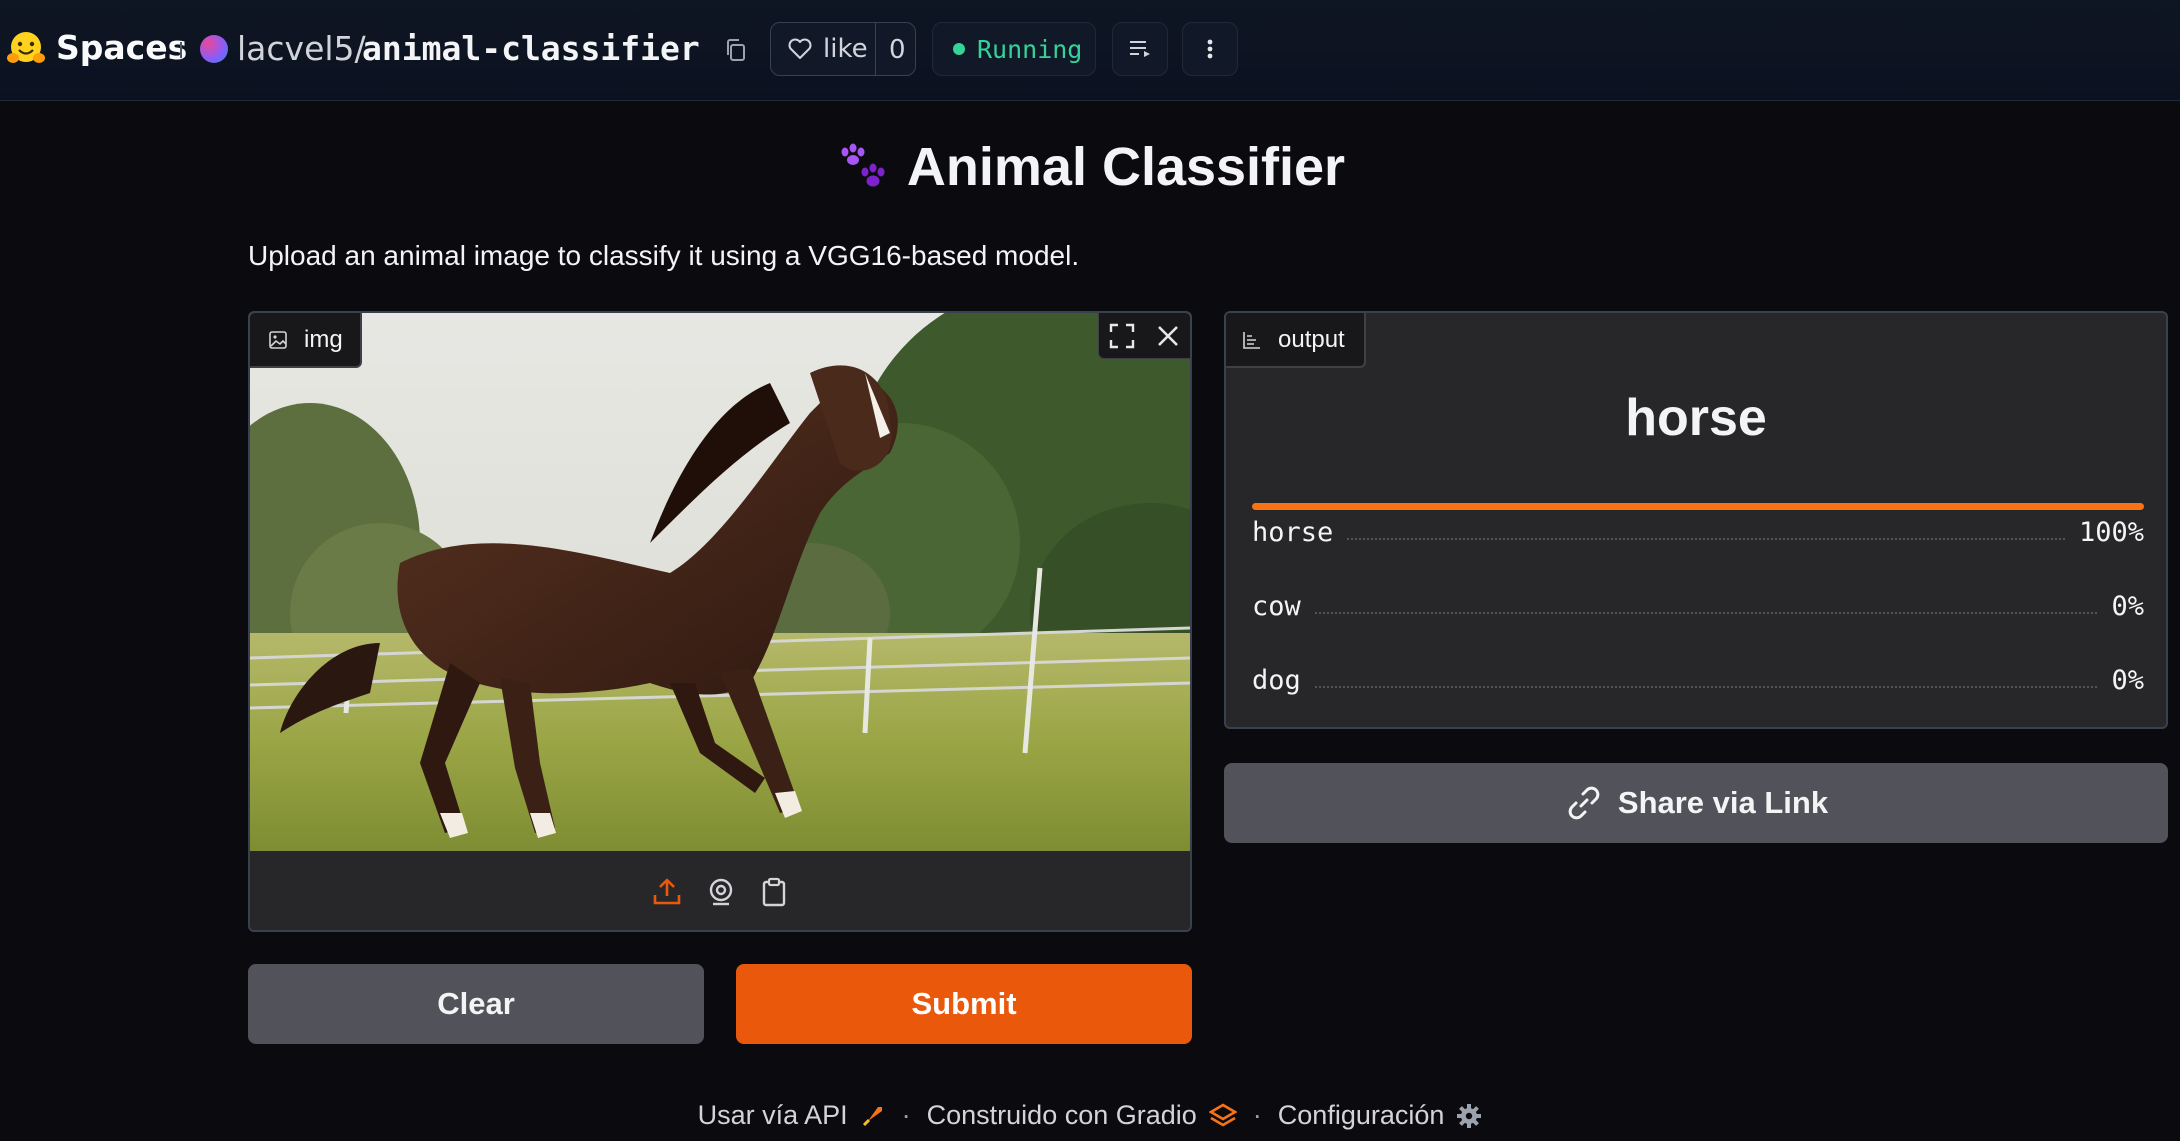  What do you see at coordinates (772, 1115) in the screenshot?
I see `use-via-api-label: Usar vía API` at bounding box center [772, 1115].